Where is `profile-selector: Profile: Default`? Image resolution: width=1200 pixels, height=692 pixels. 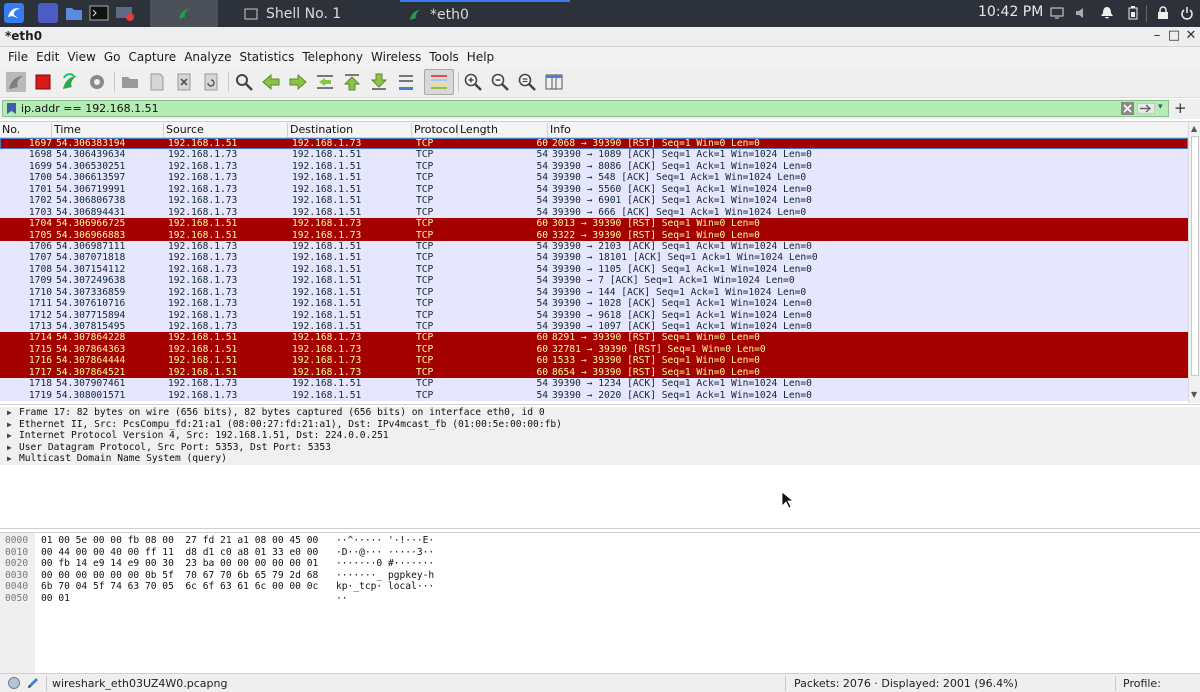 profile-selector: Profile: Default is located at coordinates (1161, 684).